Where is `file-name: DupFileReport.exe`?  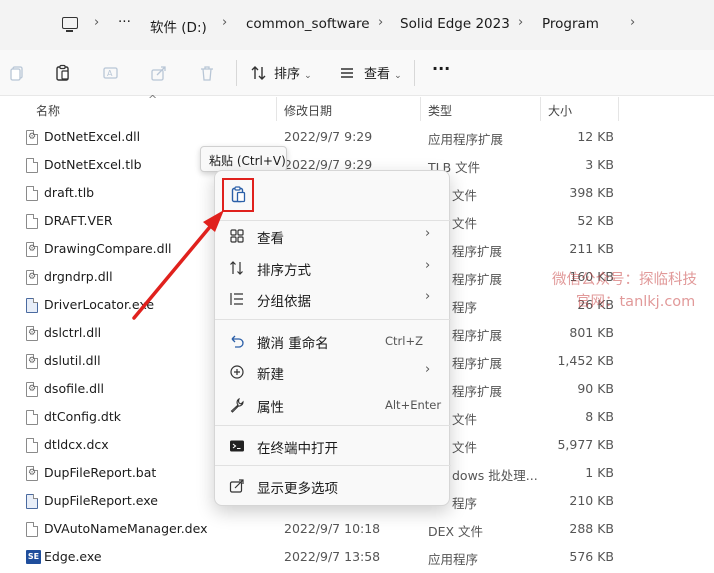 file-name: DupFileReport.exe is located at coordinates (101, 500).